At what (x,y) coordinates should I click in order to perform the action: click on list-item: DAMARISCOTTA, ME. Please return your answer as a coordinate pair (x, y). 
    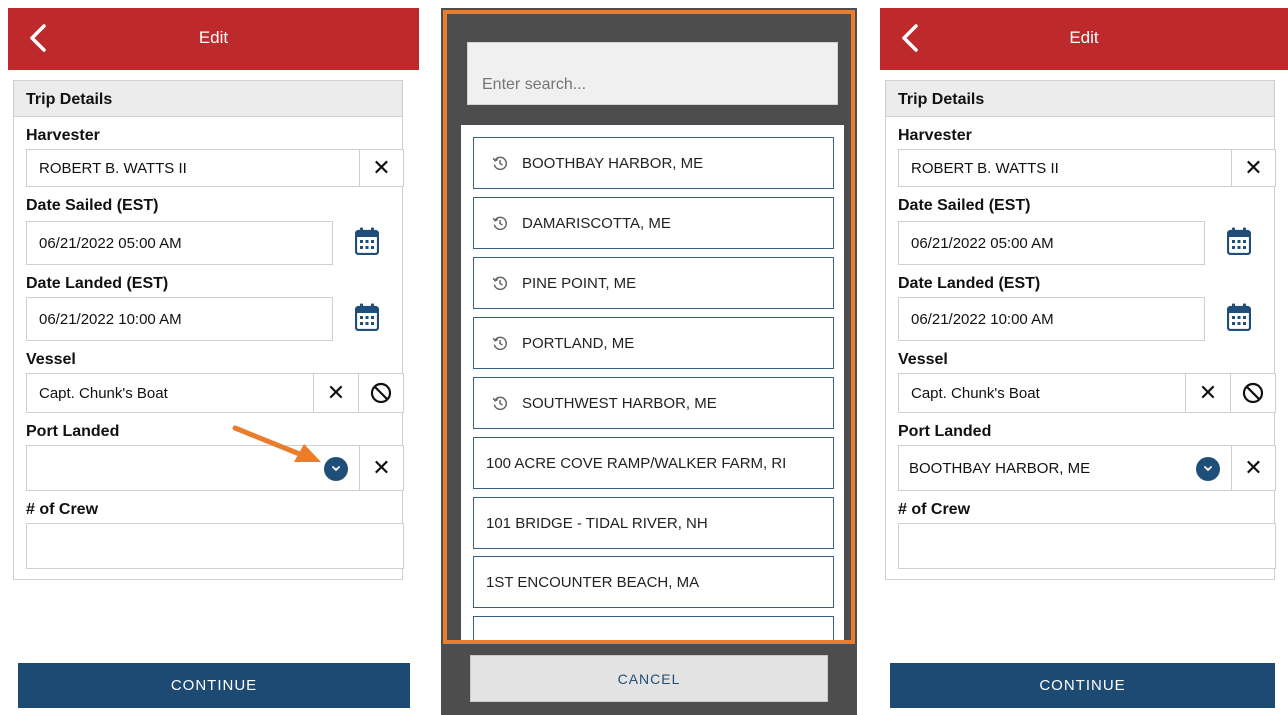
    Looking at the image, I should click on (653, 223).